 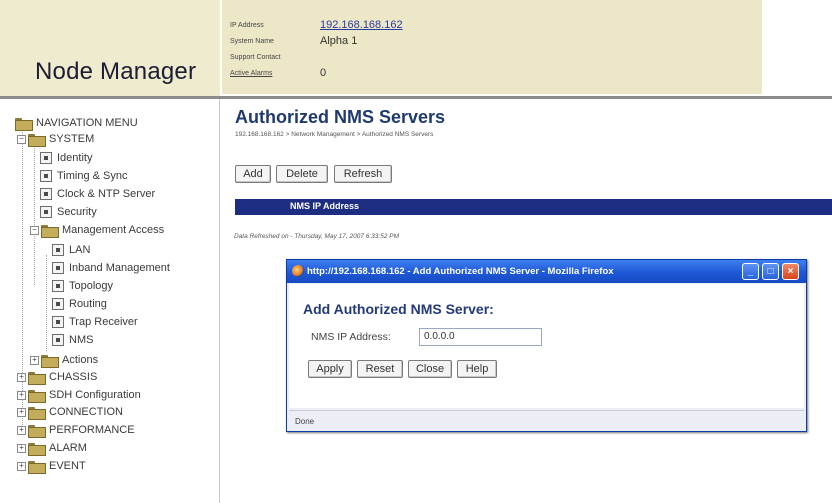 What do you see at coordinates (95, 395) in the screenshot?
I see `nav-item-label: SDH Configuration` at bounding box center [95, 395].